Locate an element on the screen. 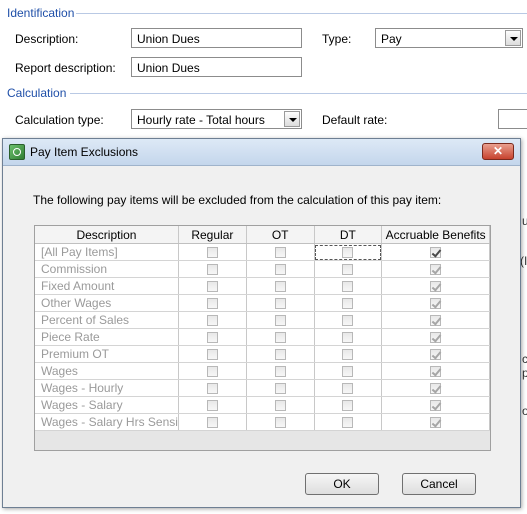 The width and height of the screenshot is (527, 514). calculation-type-select: Hourly rate - Total hours is located at coordinates (216, 119).